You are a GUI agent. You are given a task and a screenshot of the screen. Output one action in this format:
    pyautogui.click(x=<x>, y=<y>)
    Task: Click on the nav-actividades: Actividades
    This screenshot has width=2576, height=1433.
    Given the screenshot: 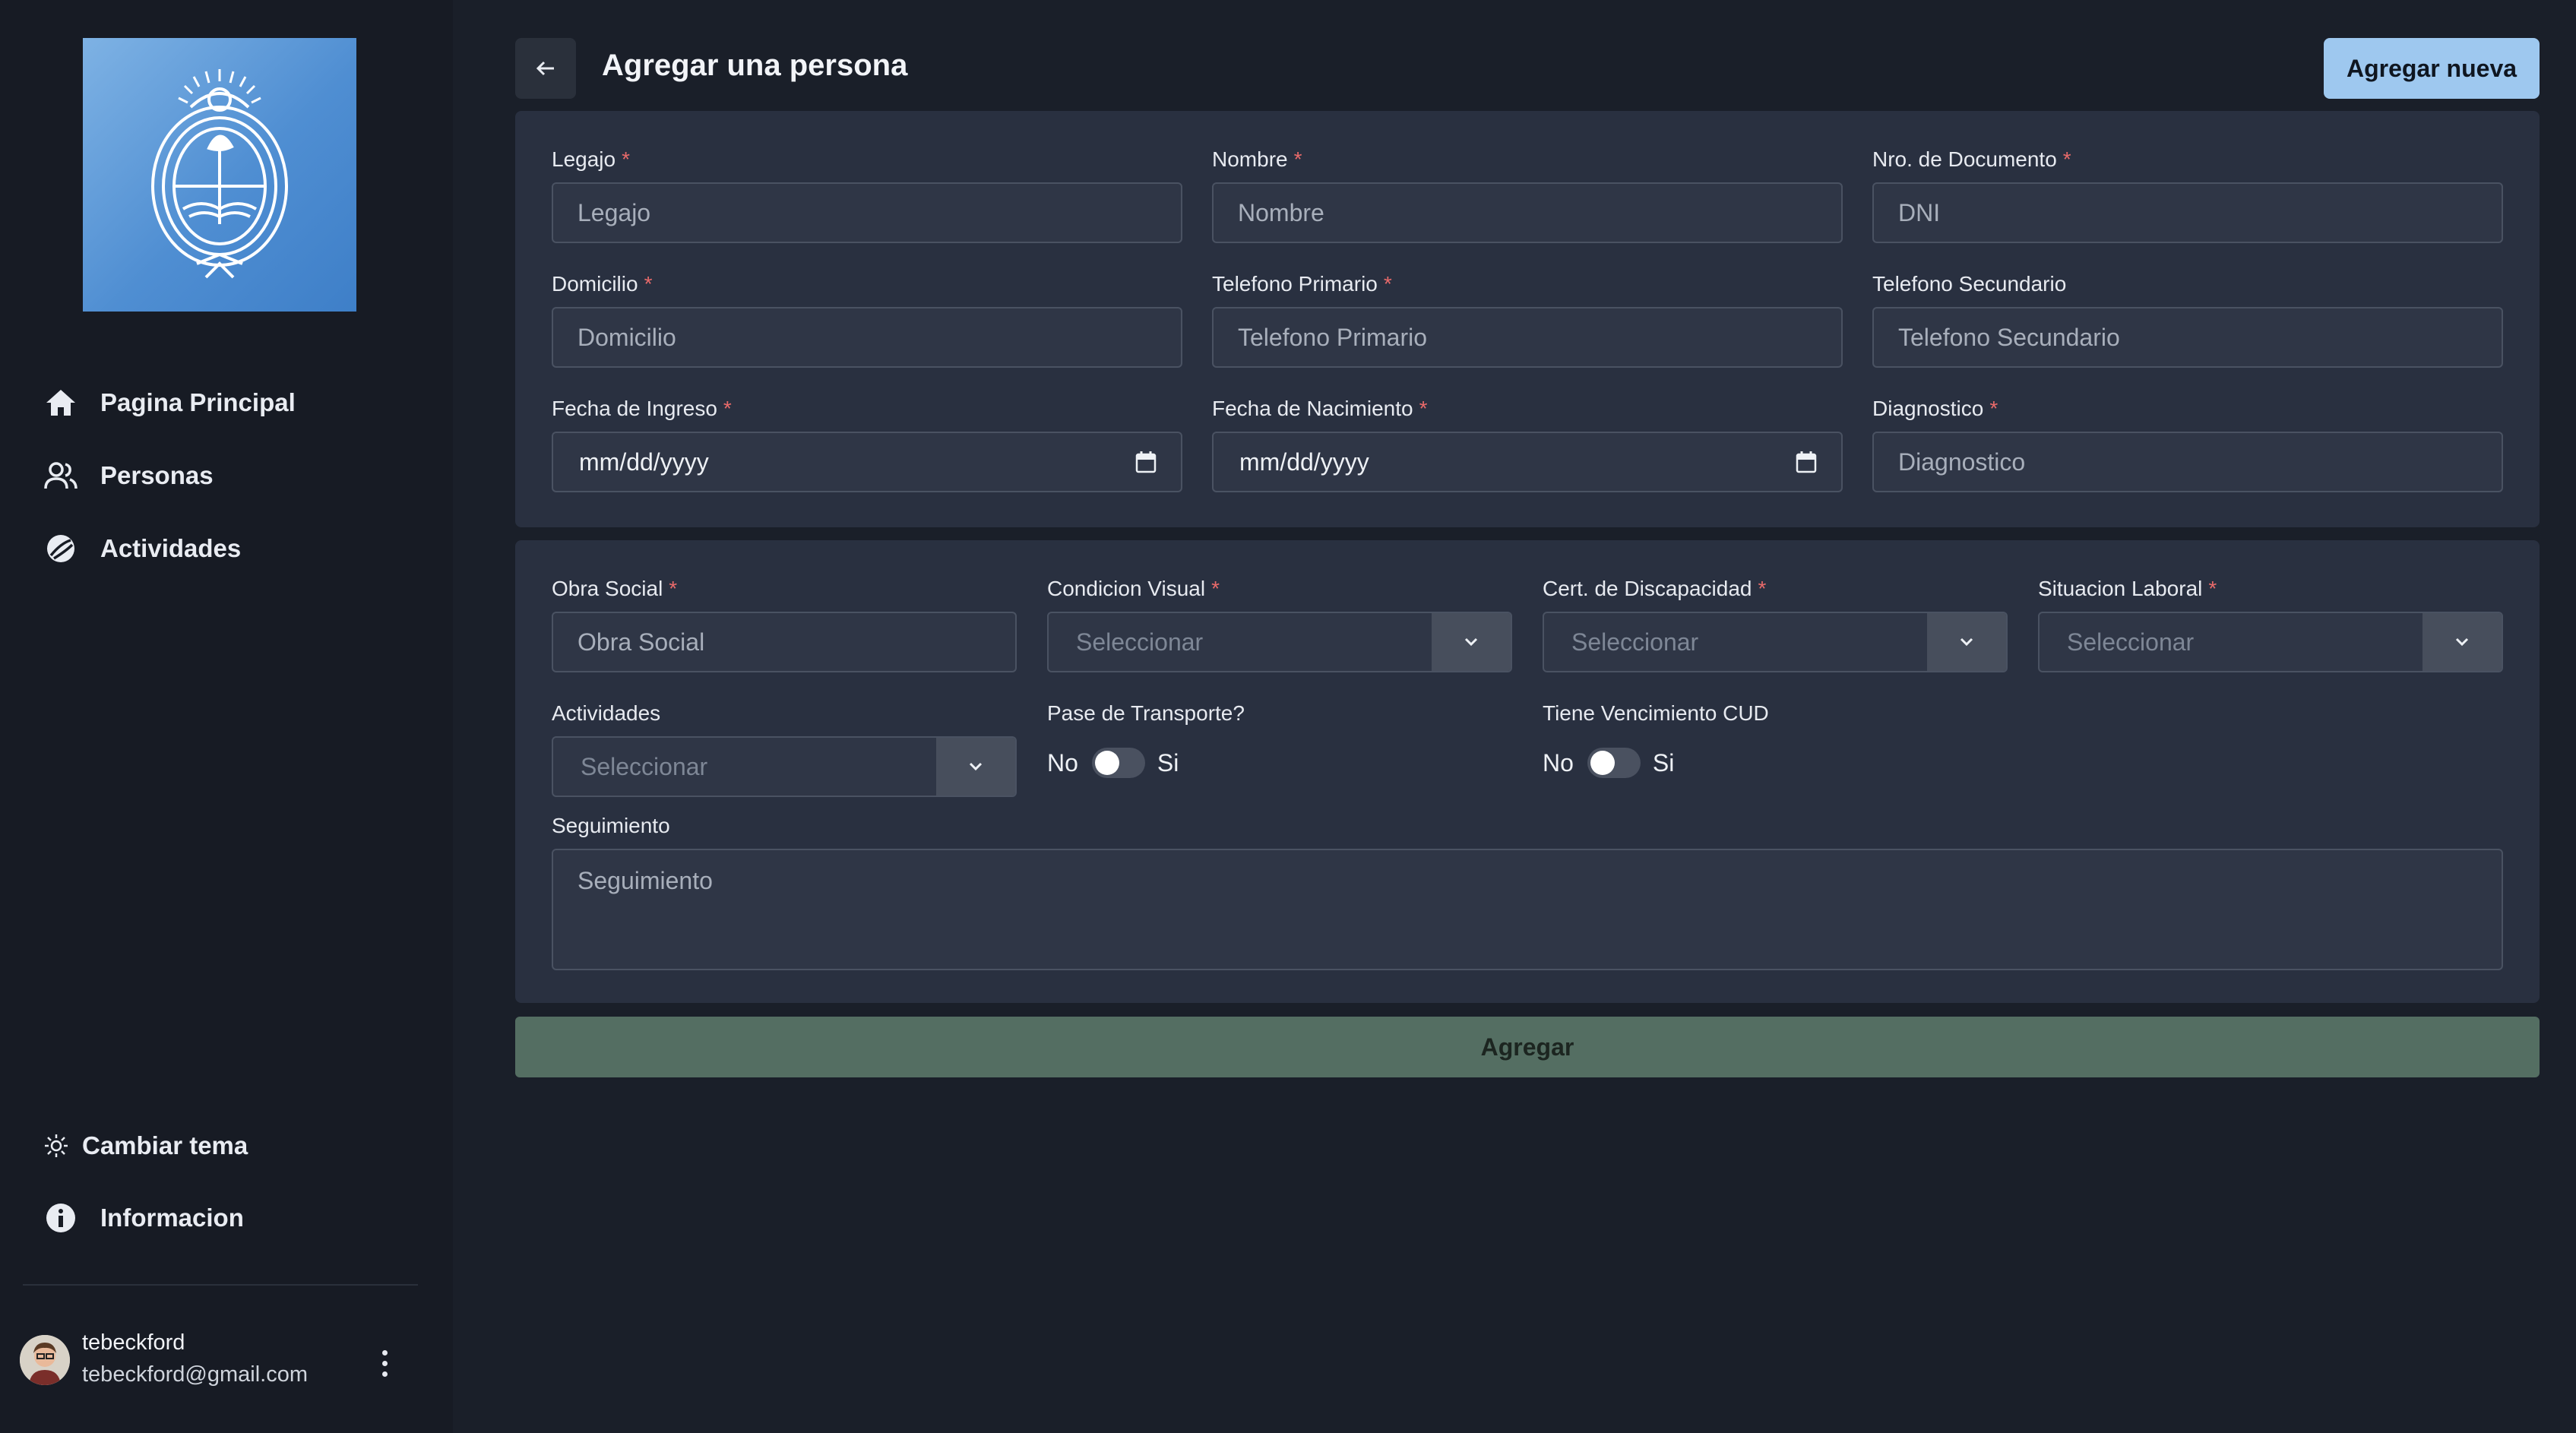 What is the action you would take?
    pyautogui.click(x=142, y=548)
    